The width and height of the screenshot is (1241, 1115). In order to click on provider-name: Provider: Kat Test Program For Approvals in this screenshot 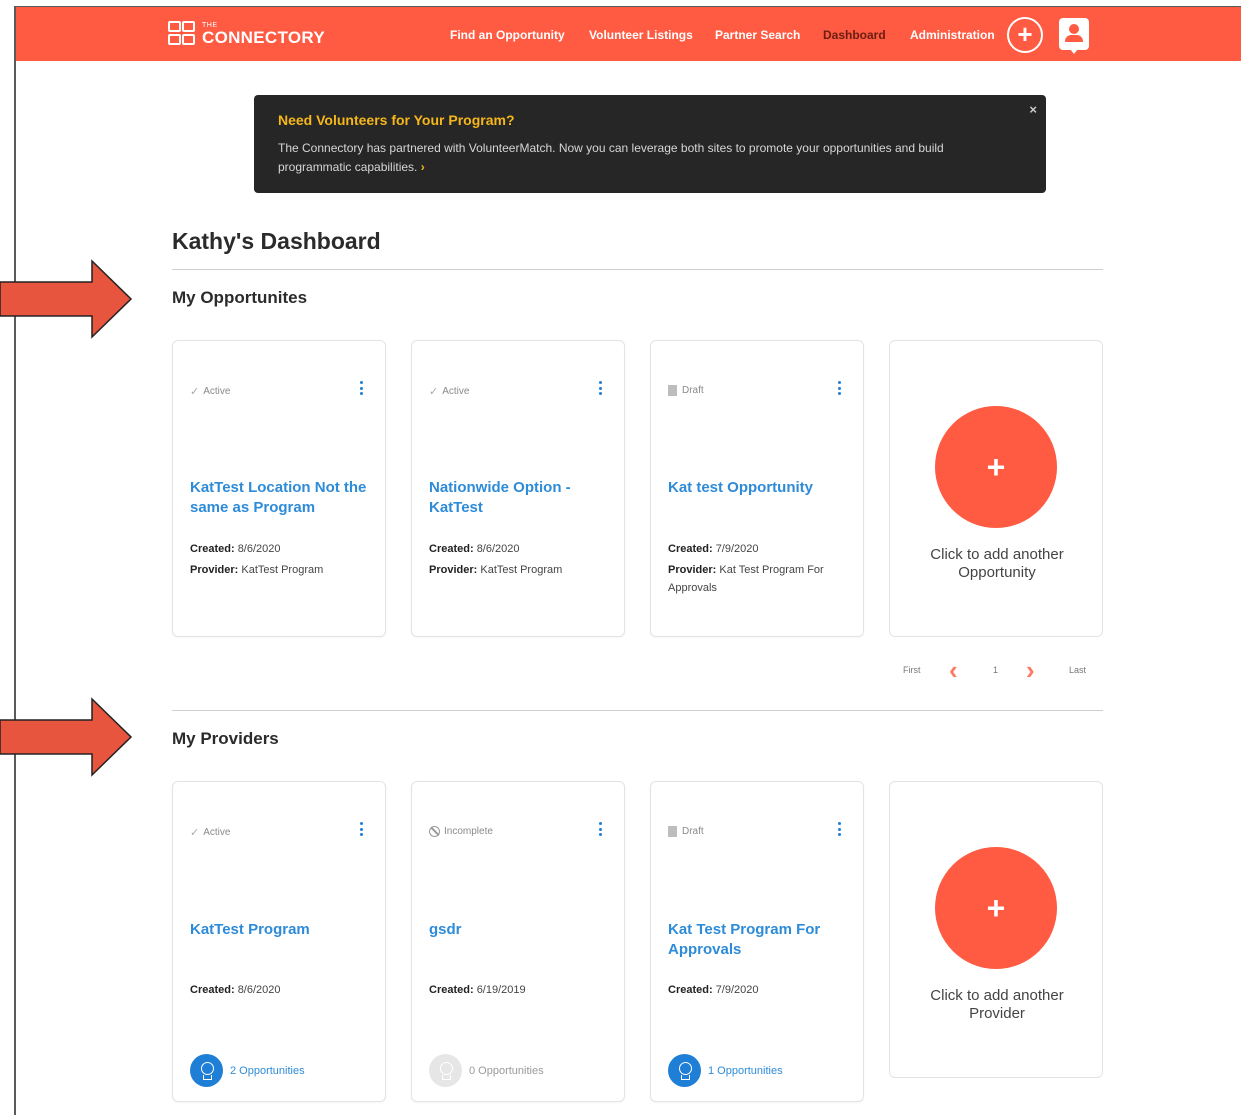, I will do `click(746, 579)`.